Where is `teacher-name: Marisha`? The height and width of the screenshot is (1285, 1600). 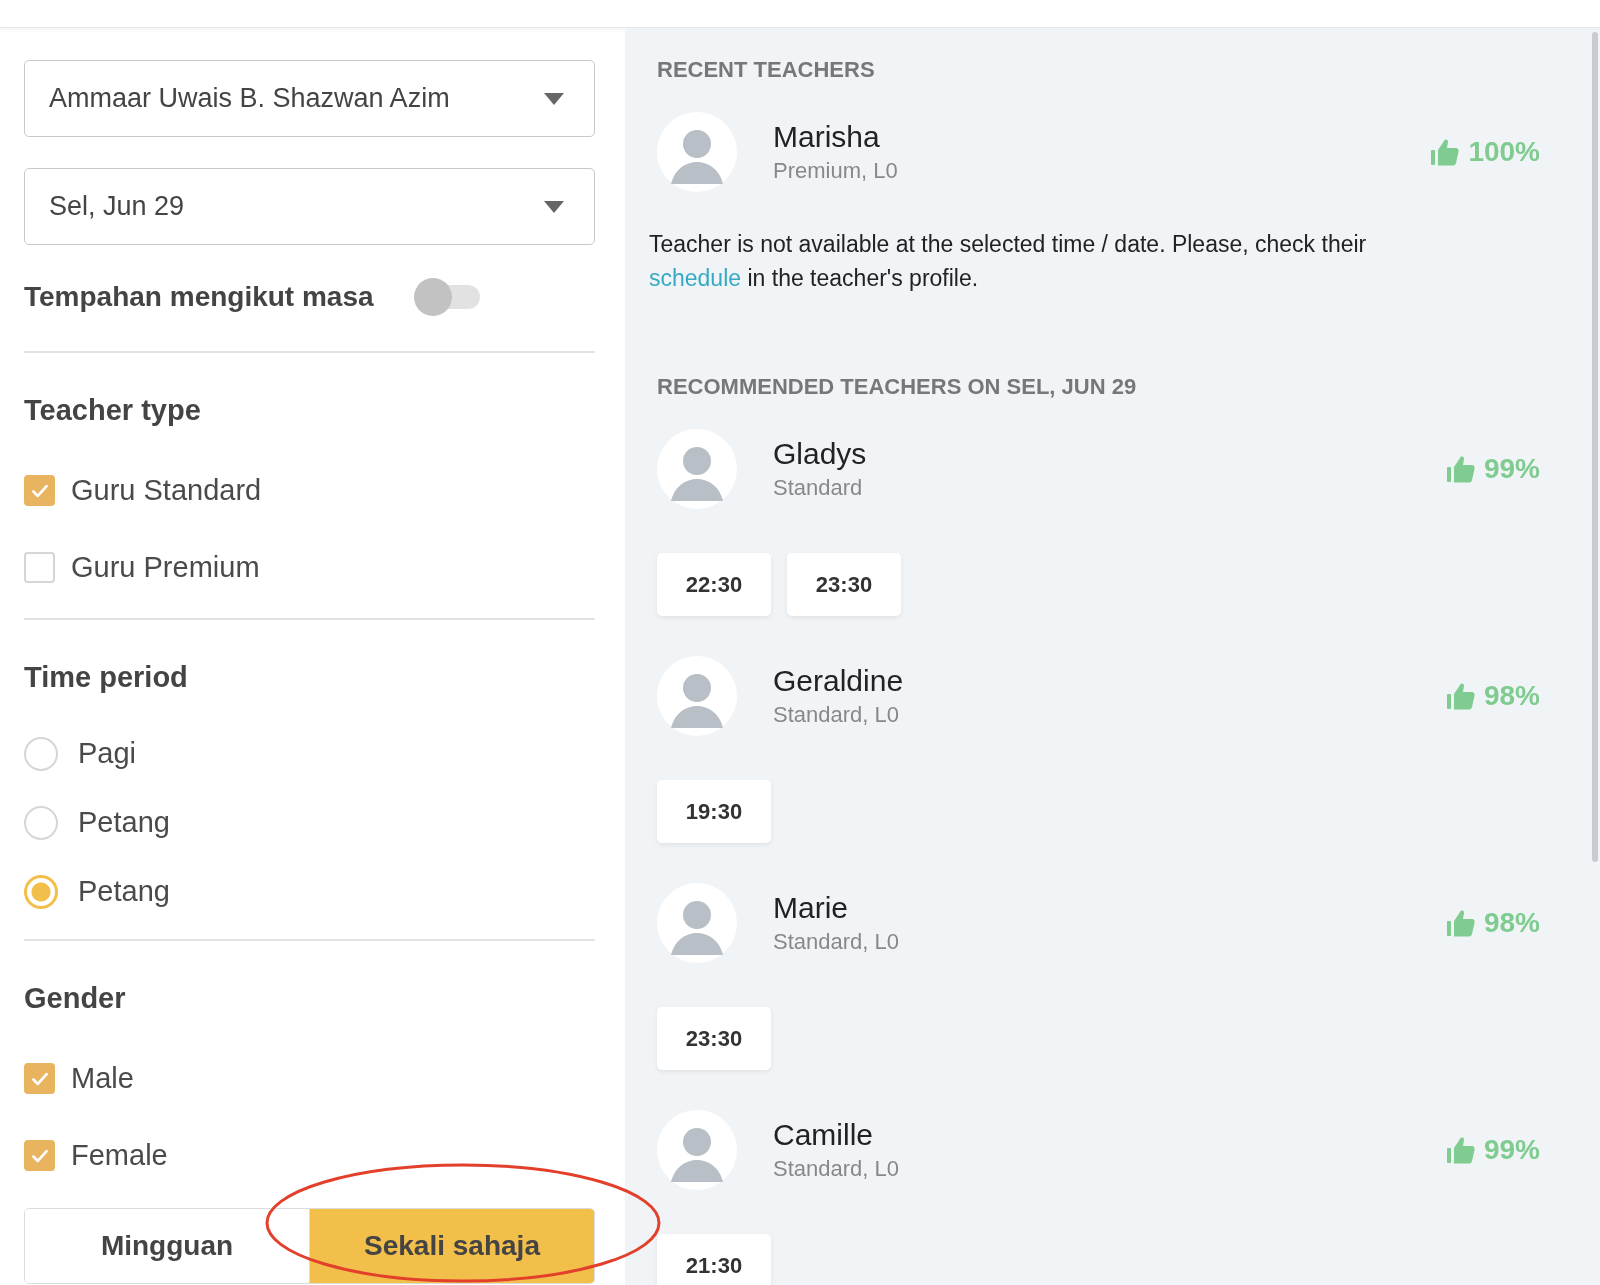 teacher-name: Marisha is located at coordinates (1102, 137).